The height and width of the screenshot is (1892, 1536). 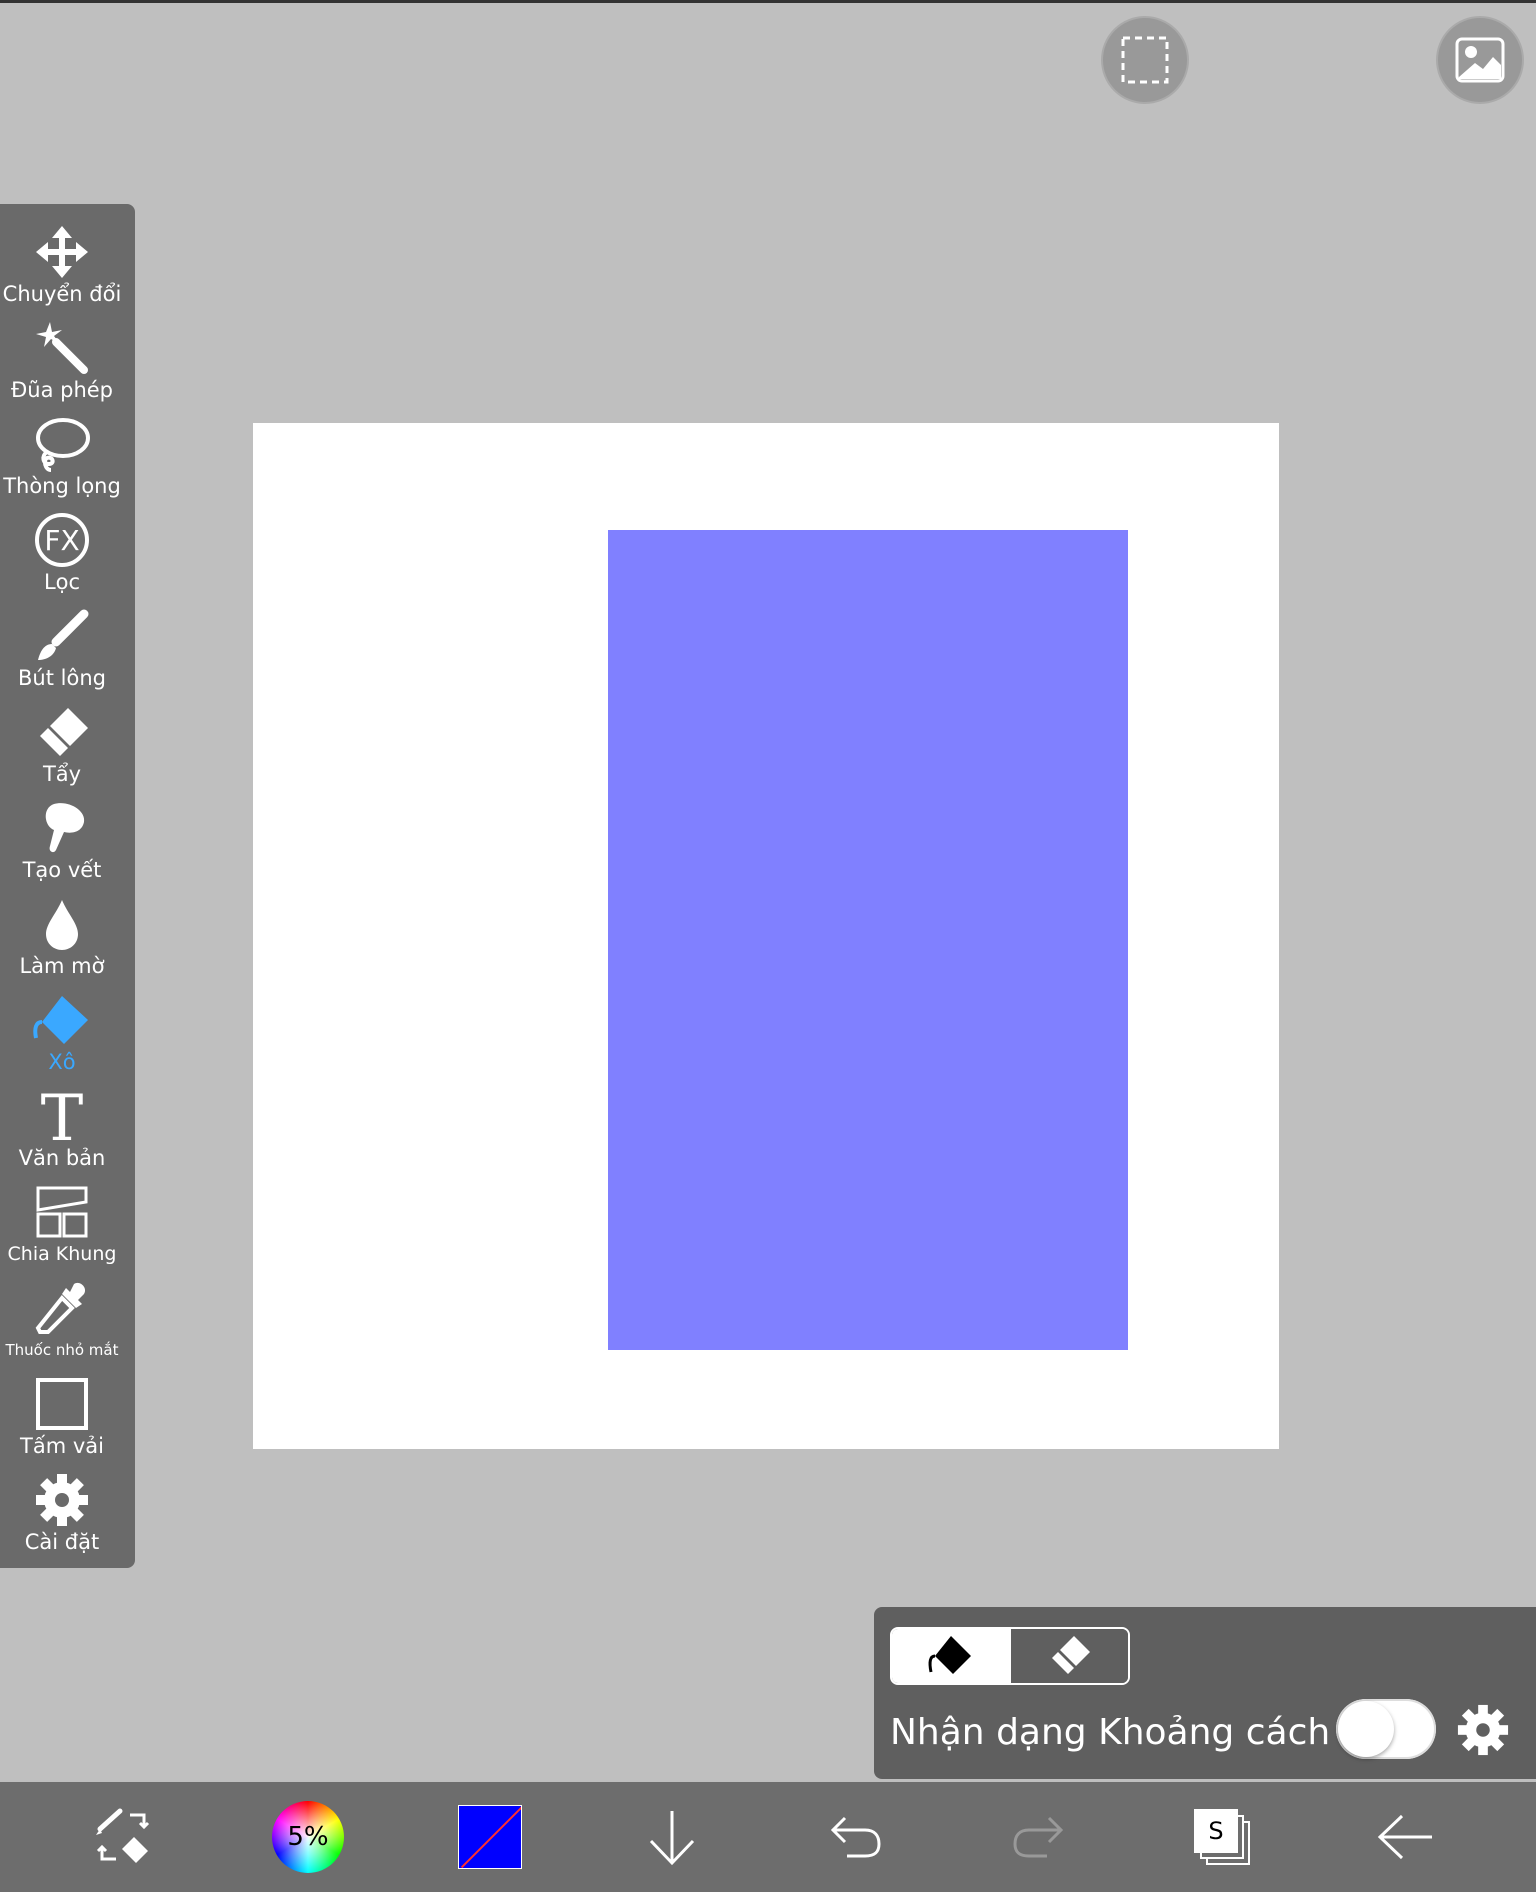 I want to click on blur-drop-icon, so click(x=62, y=925).